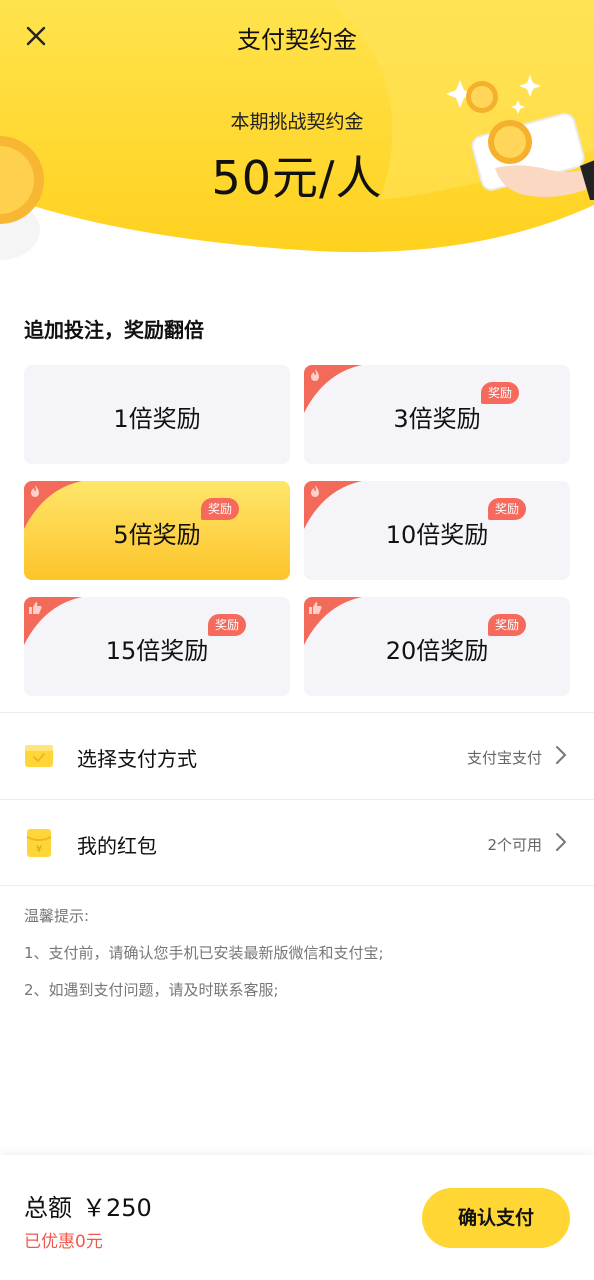 The height and width of the screenshot is (1280, 594). Describe the element at coordinates (297, 1217) in the screenshot. I see `bottom-bar: 总额 ￥250 已优惠0元 确认支付` at that location.